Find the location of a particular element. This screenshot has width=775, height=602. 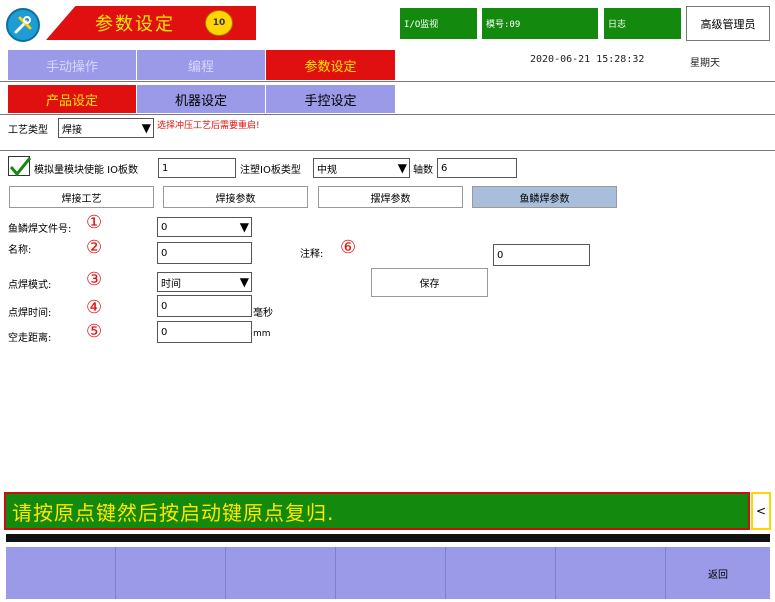

spot-mode-select: 时间 ▼ is located at coordinates (204, 282).